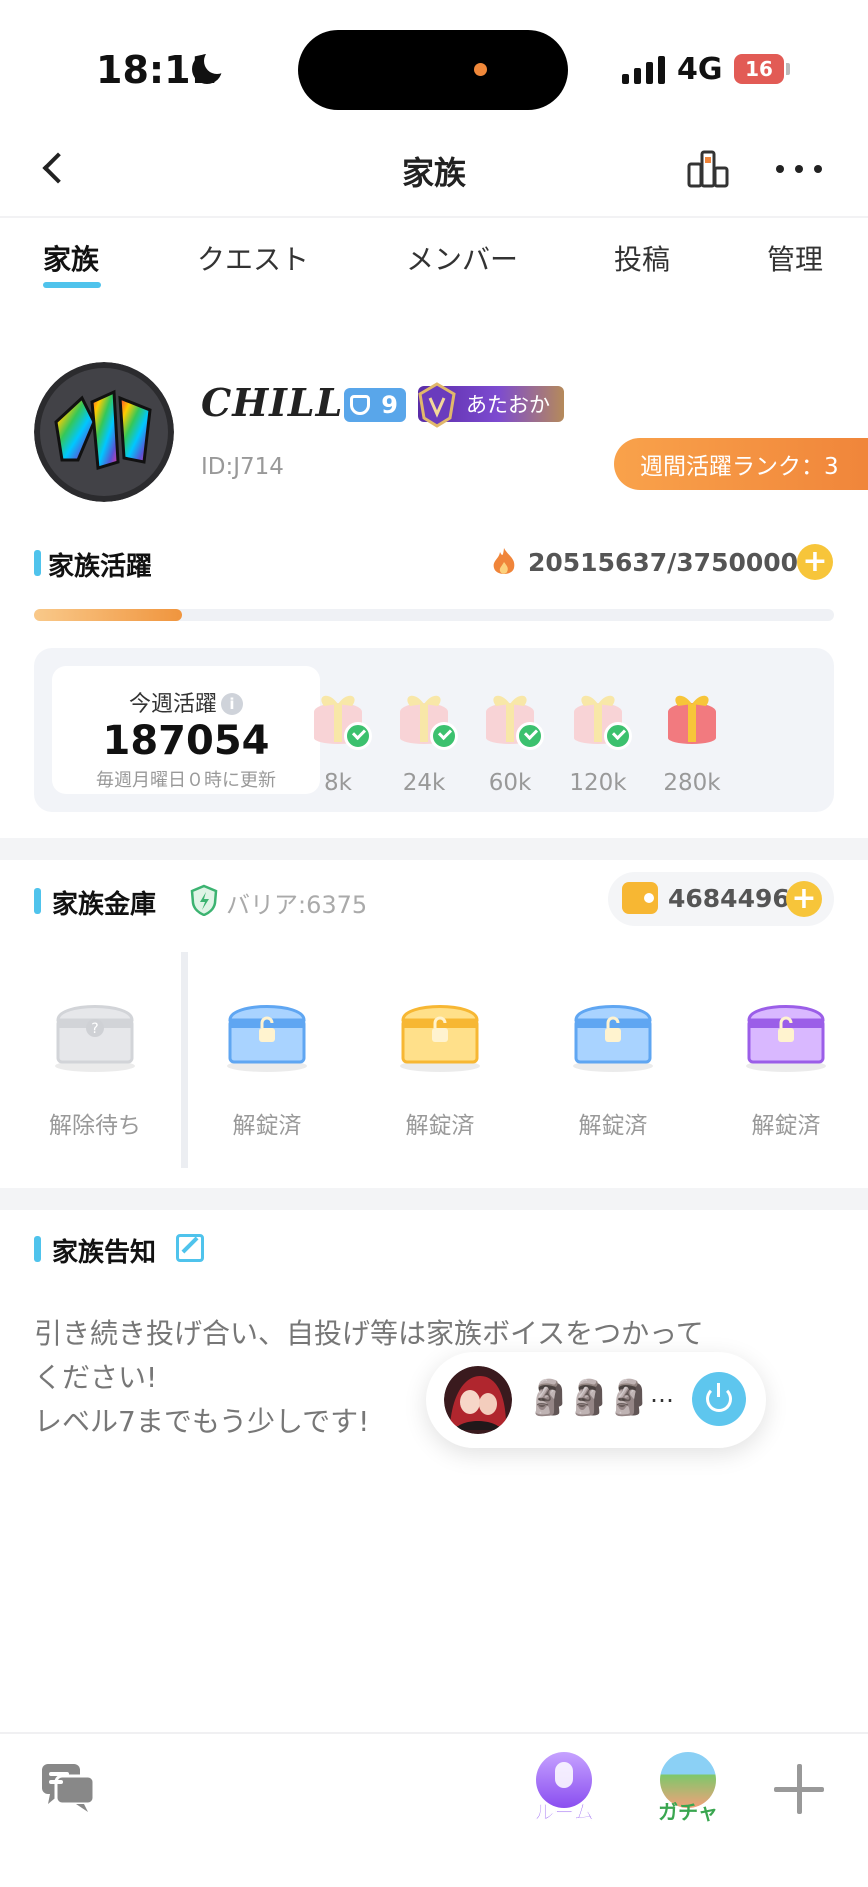 This screenshot has height=1887, width=868. I want to click on edit-icon, so click(190, 1248).